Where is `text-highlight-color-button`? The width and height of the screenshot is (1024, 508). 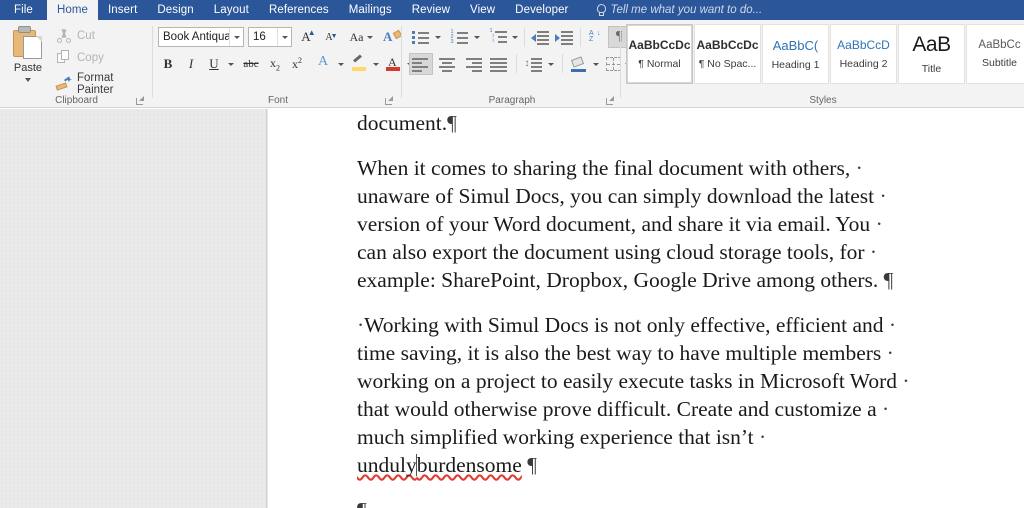 text-highlight-color-button is located at coordinates (359, 64).